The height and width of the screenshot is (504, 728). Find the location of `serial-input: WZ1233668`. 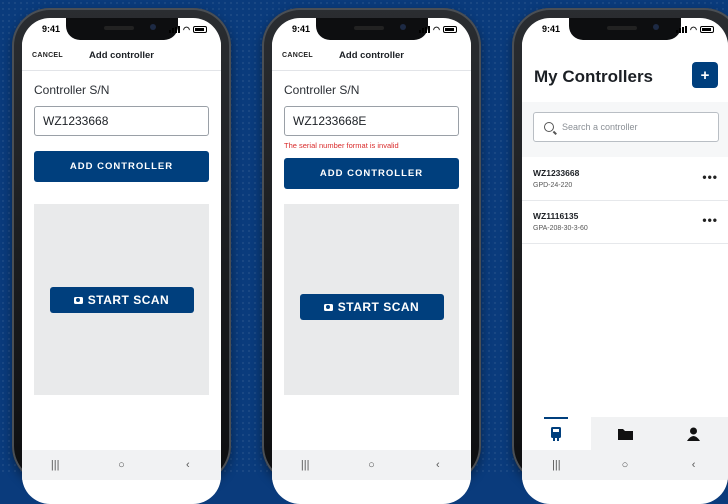

serial-input: WZ1233668 is located at coordinates (121, 121).